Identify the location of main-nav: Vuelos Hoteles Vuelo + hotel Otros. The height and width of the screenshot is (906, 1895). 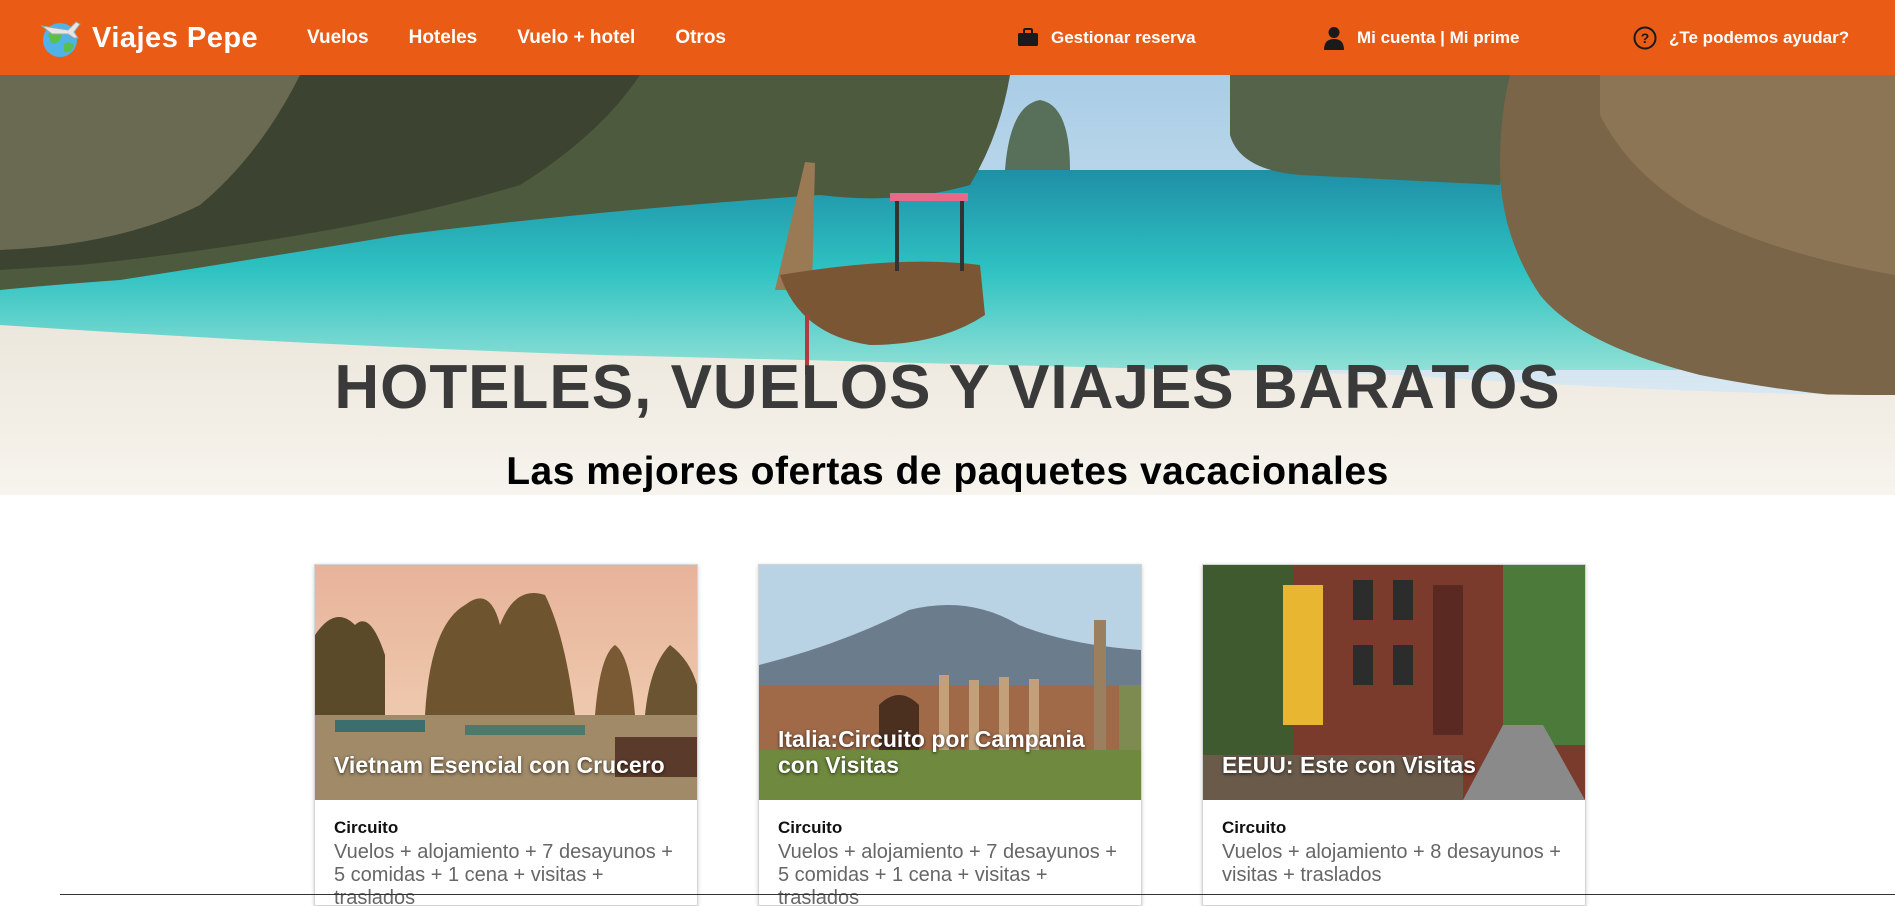
(536, 37).